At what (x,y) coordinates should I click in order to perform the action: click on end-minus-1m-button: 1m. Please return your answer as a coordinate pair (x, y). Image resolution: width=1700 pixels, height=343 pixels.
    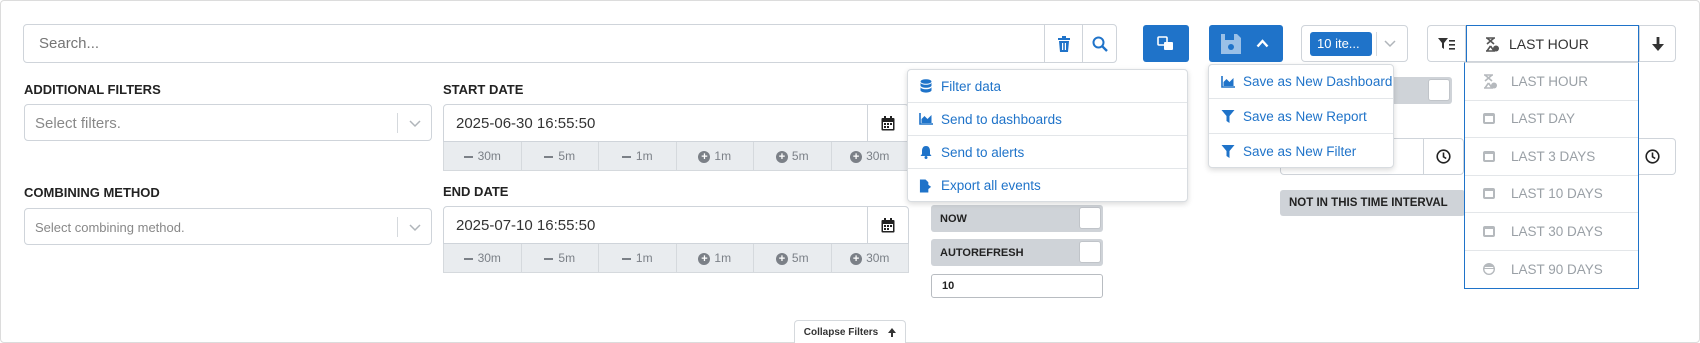
    Looking at the image, I should click on (638, 258).